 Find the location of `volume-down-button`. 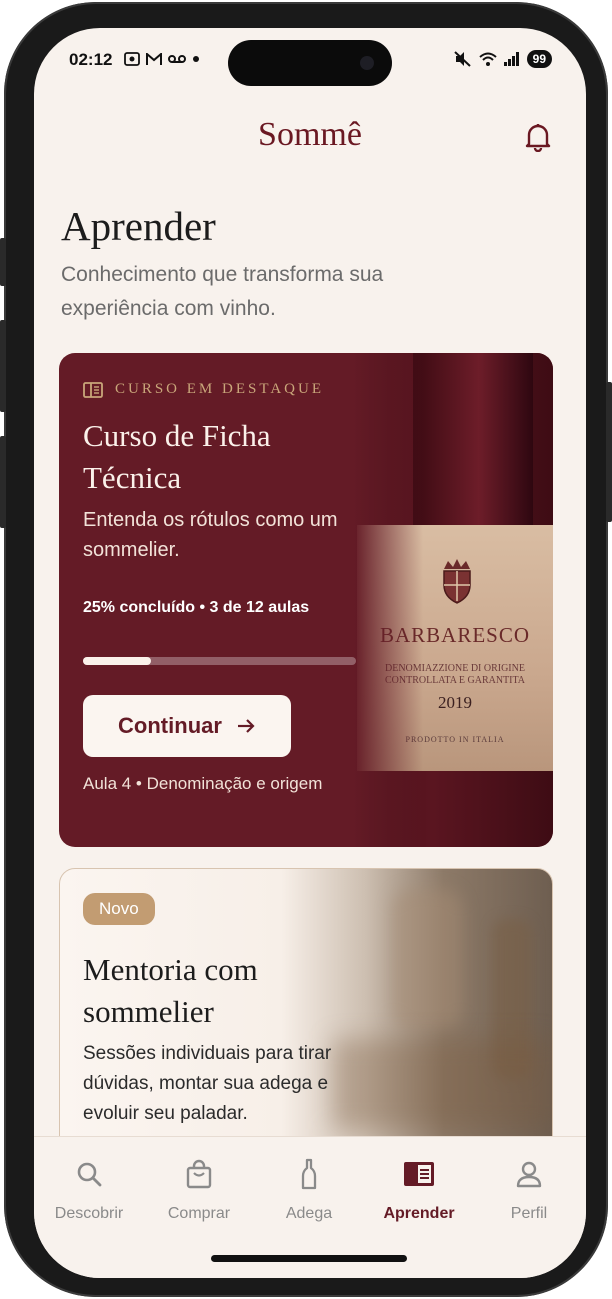

volume-down-button is located at coordinates (3, 482).